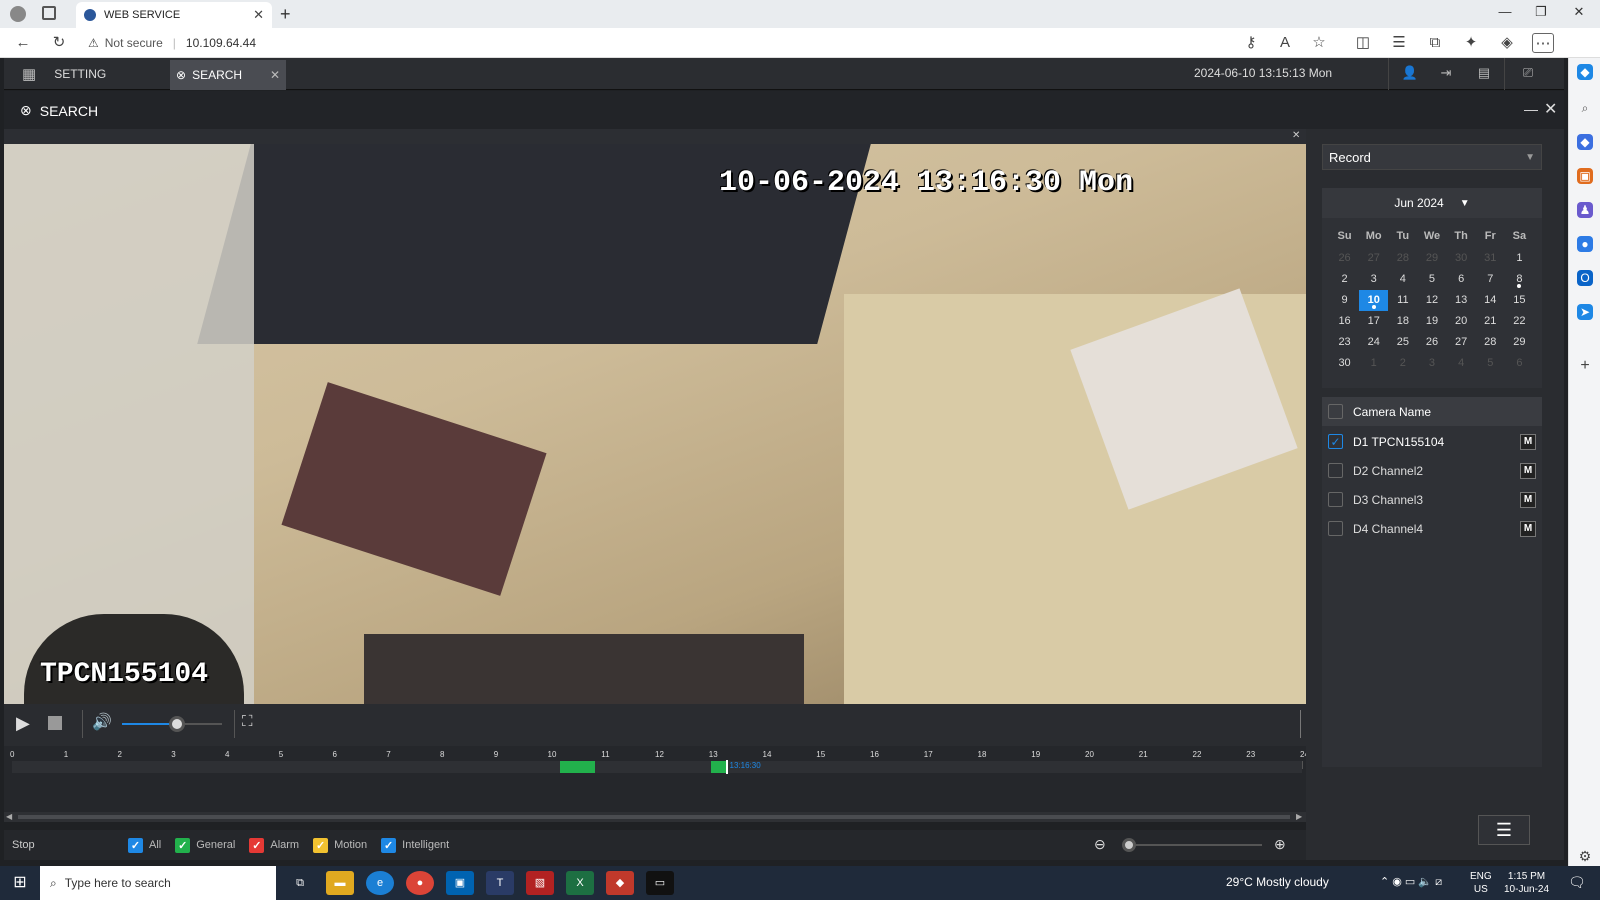  What do you see at coordinates (1528, 74) in the screenshot?
I see `live-view-icon: ⎚` at bounding box center [1528, 74].